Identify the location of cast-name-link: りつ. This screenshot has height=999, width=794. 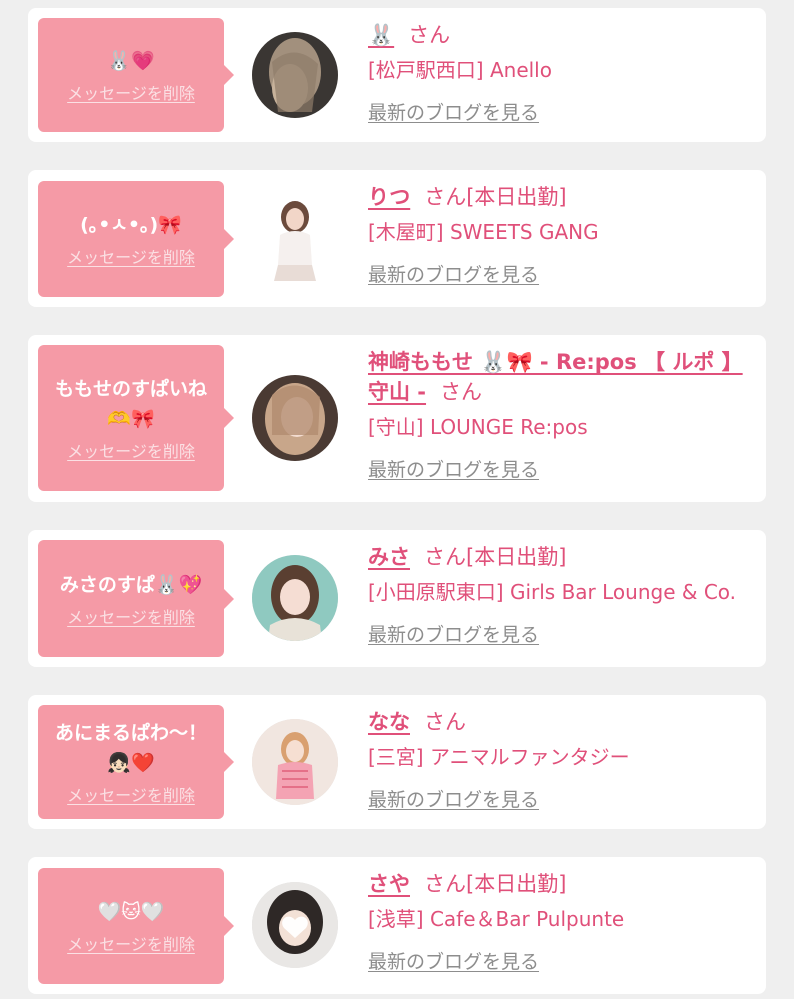
(389, 197).